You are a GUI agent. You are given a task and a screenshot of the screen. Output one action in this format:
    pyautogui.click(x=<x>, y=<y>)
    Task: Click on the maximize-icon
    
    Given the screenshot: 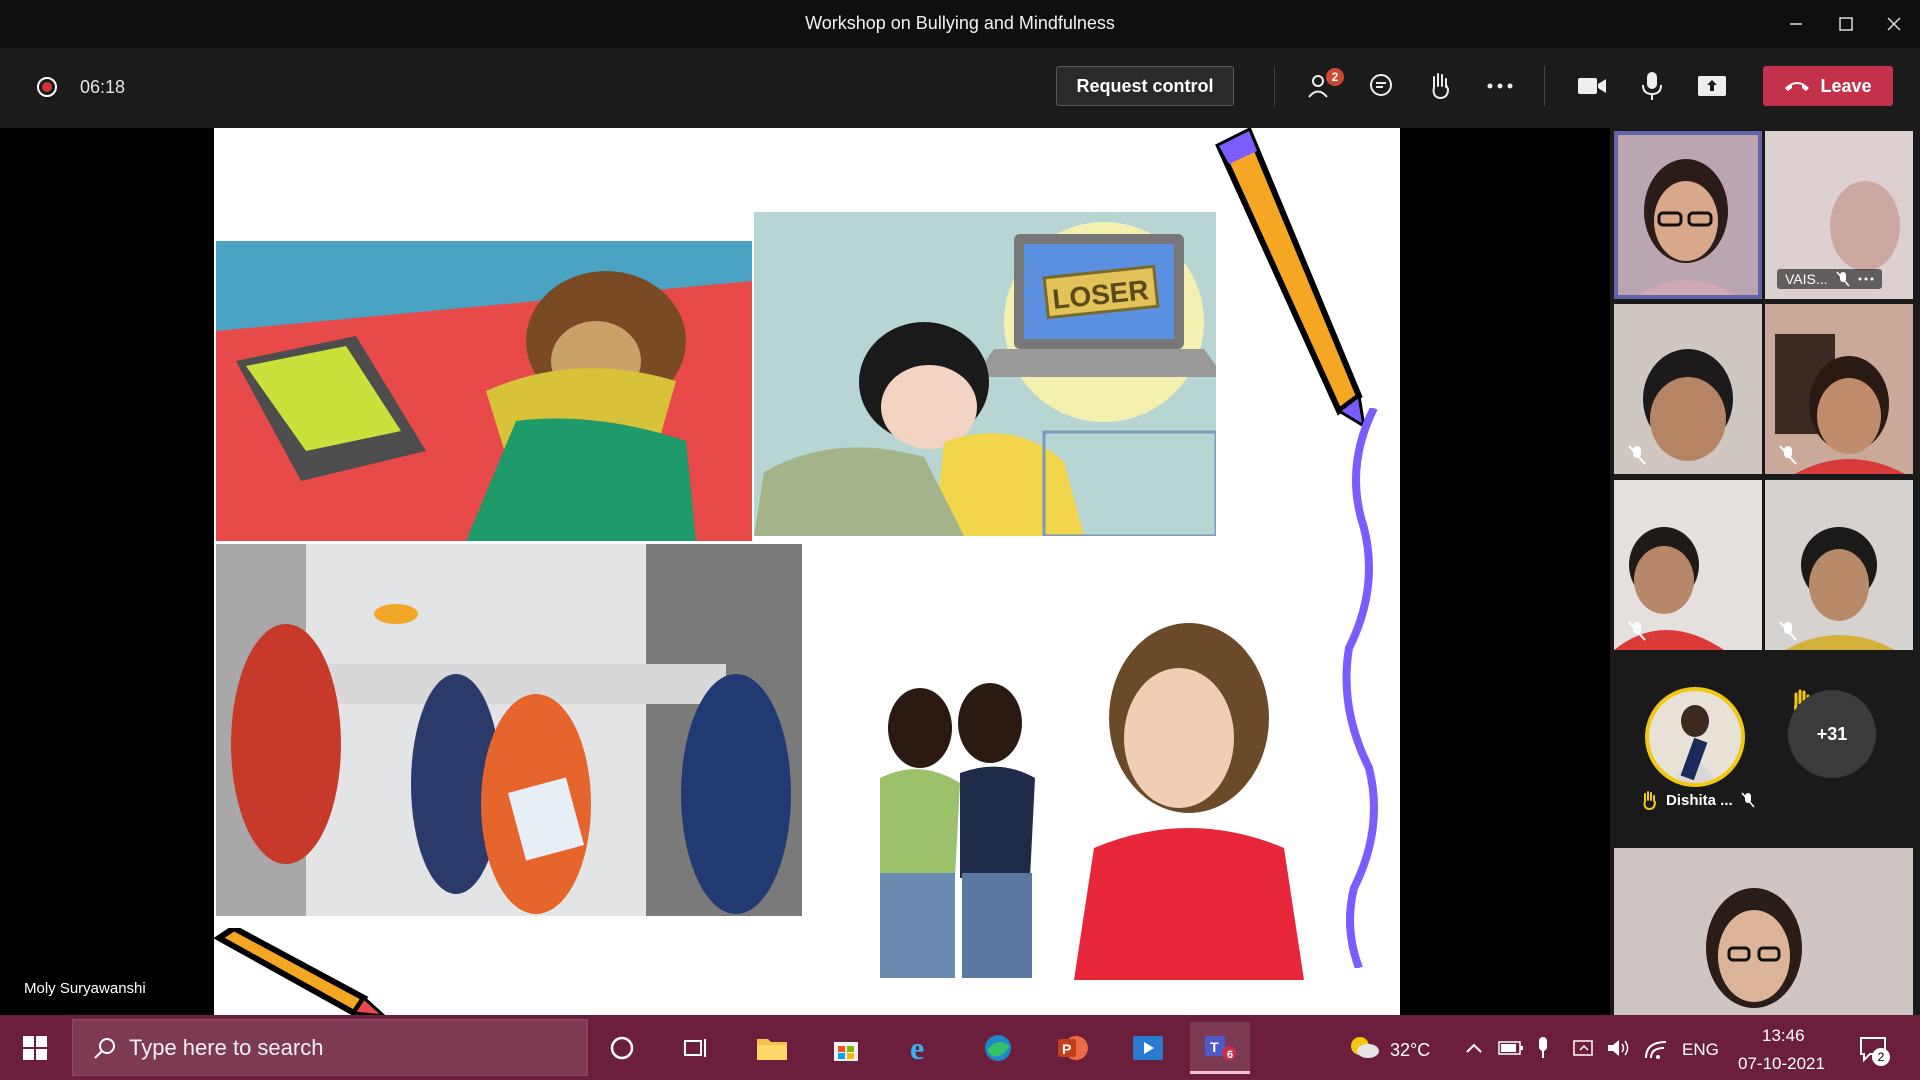 What is the action you would take?
    pyautogui.click(x=1846, y=24)
    